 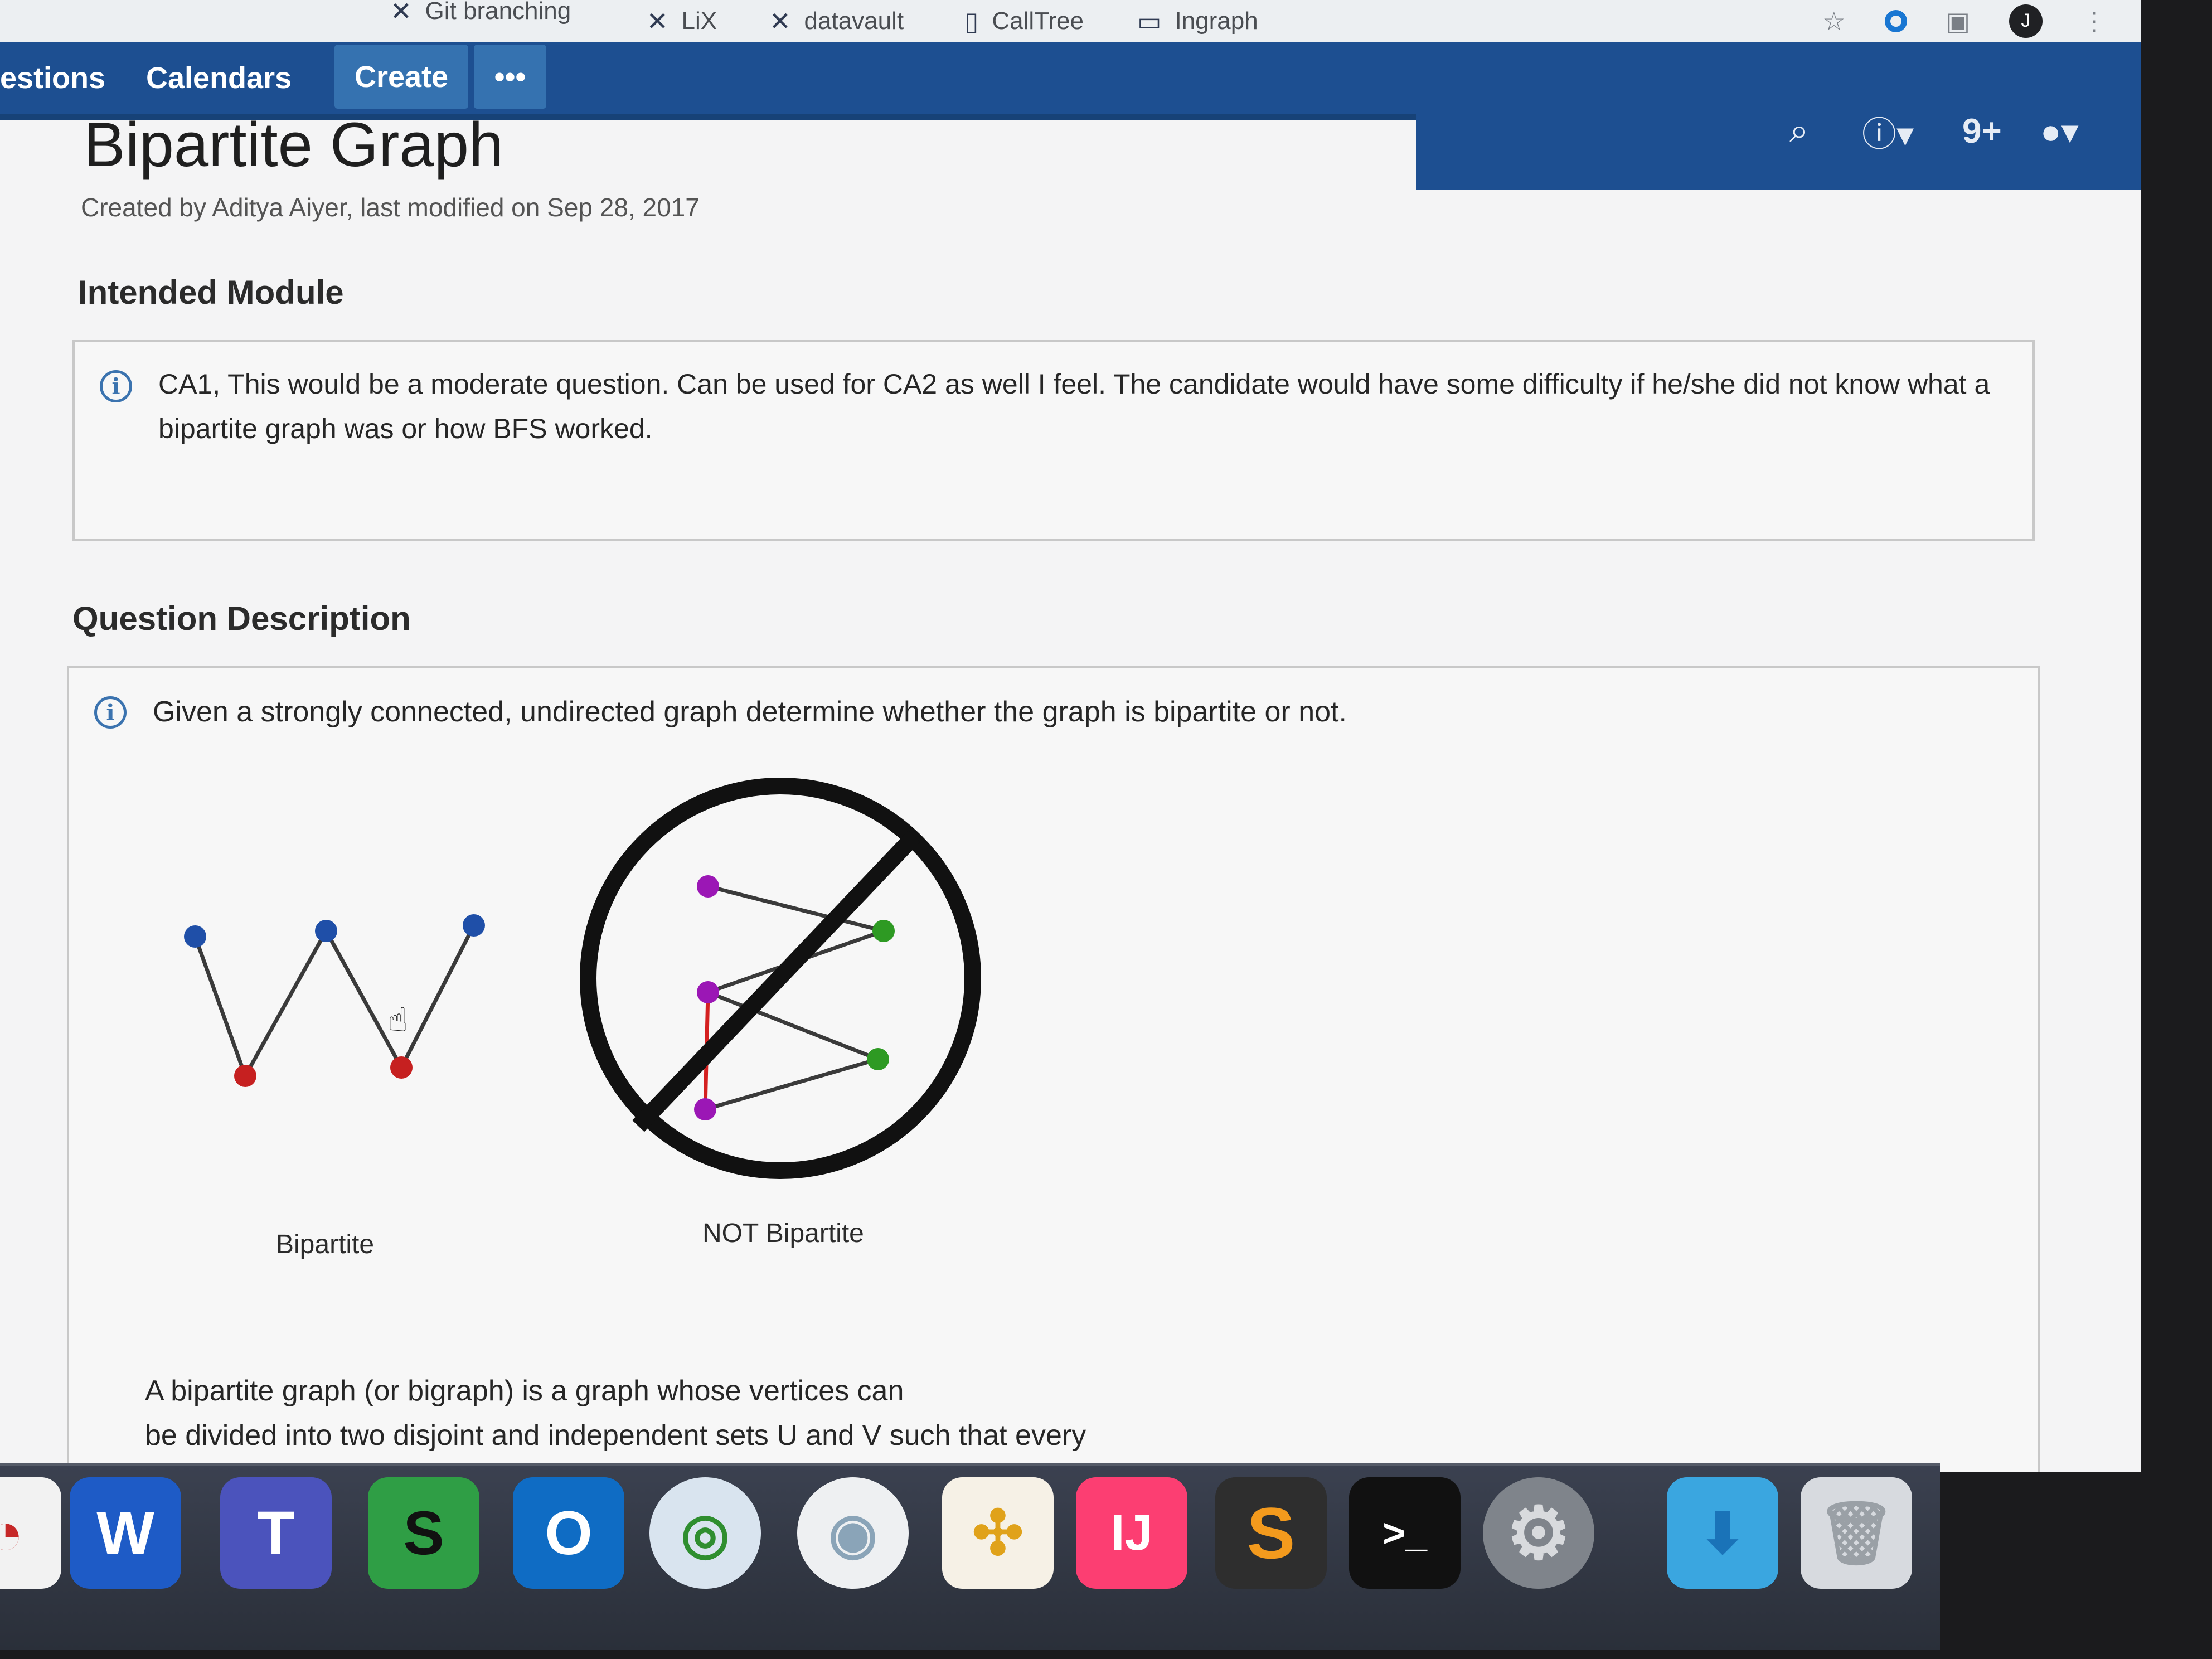 I want to click on browser-toolbar-right: ☆ ▣ J ⋮, so click(x=1964, y=21).